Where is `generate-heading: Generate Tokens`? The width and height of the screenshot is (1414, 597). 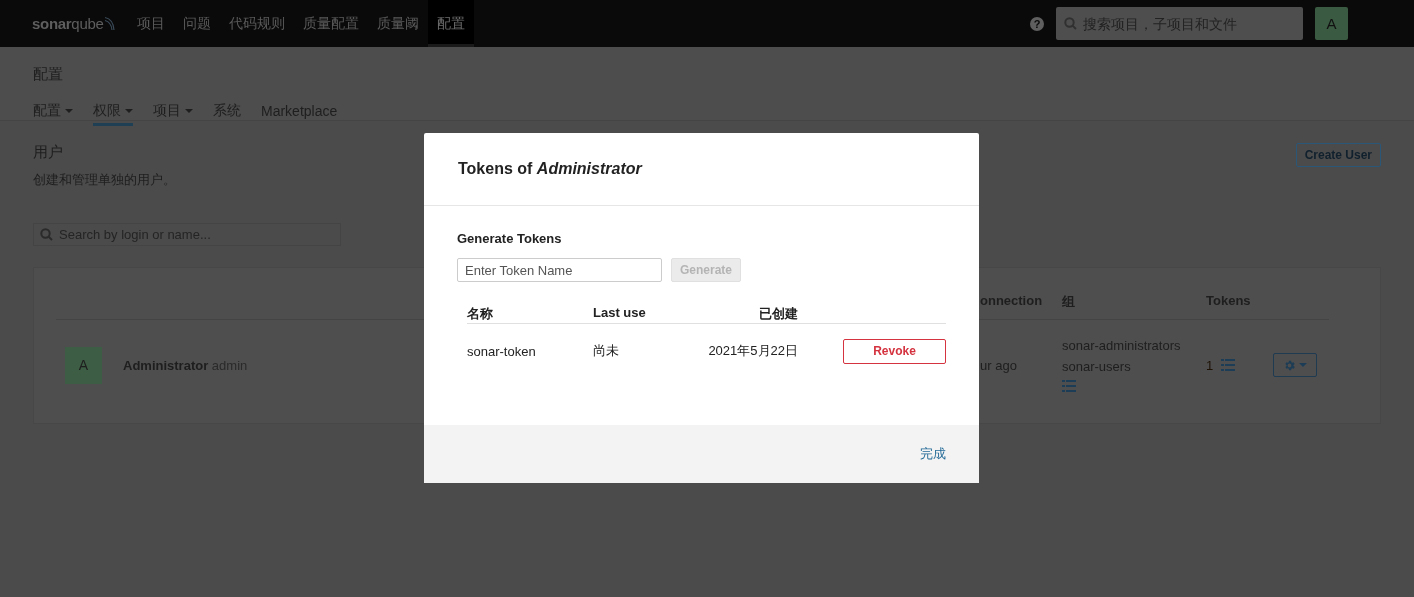 generate-heading: Generate Tokens is located at coordinates (509, 238).